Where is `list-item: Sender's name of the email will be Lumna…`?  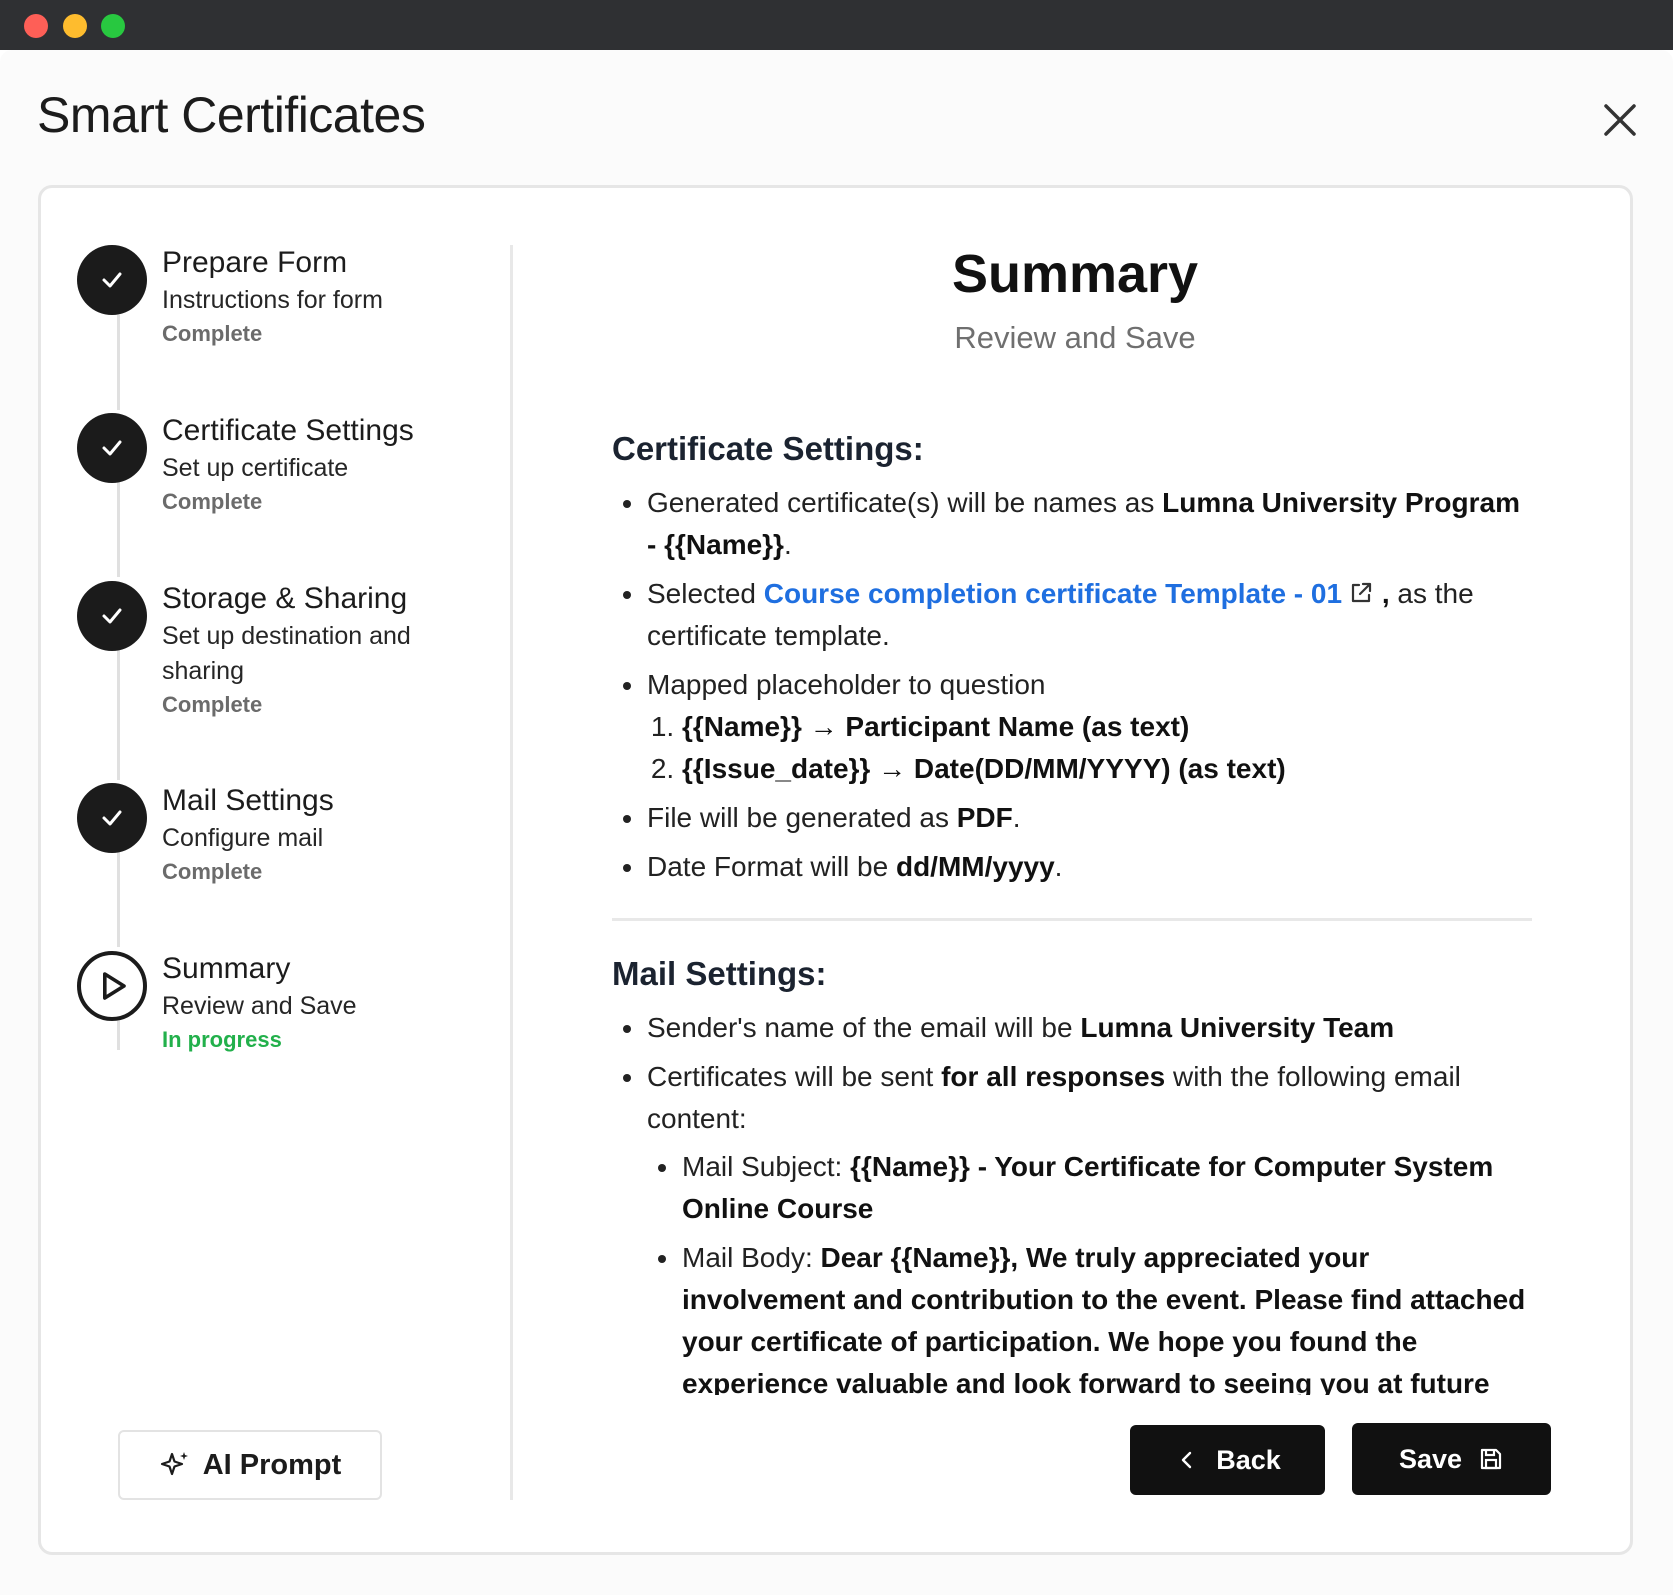
list-item: Sender's name of the email will be Lumna… is located at coordinates (1072, 1028).